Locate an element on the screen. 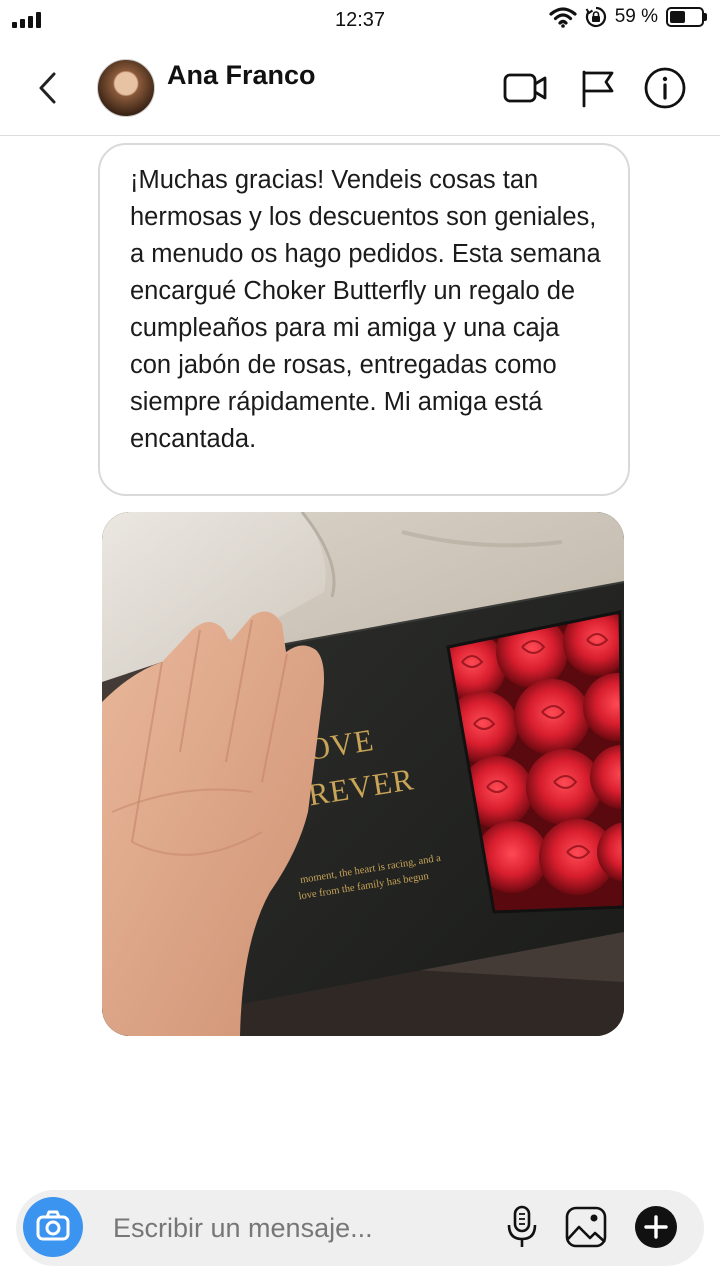  message-input is located at coordinates (298, 1228).